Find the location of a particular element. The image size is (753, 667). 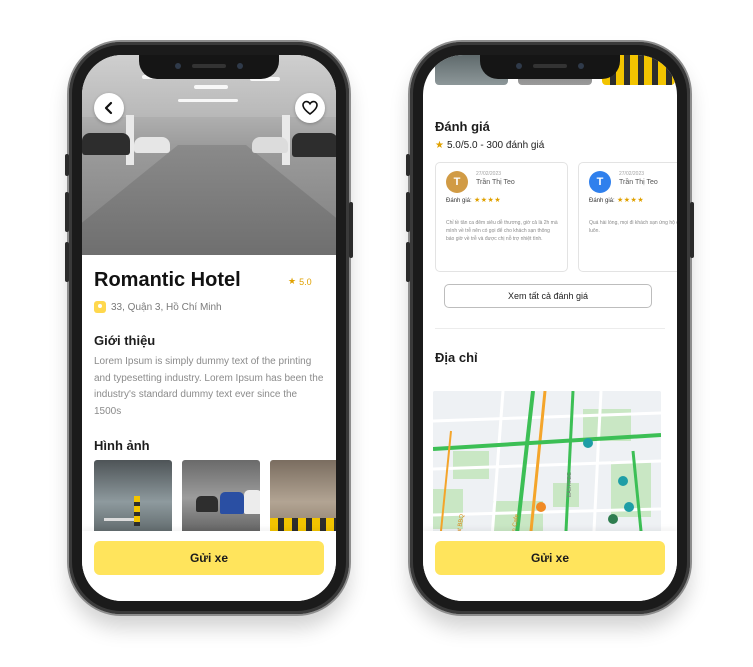

address-text: 33, Quận 3, Hồ Chí Minh is located at coordinates (166, 307).